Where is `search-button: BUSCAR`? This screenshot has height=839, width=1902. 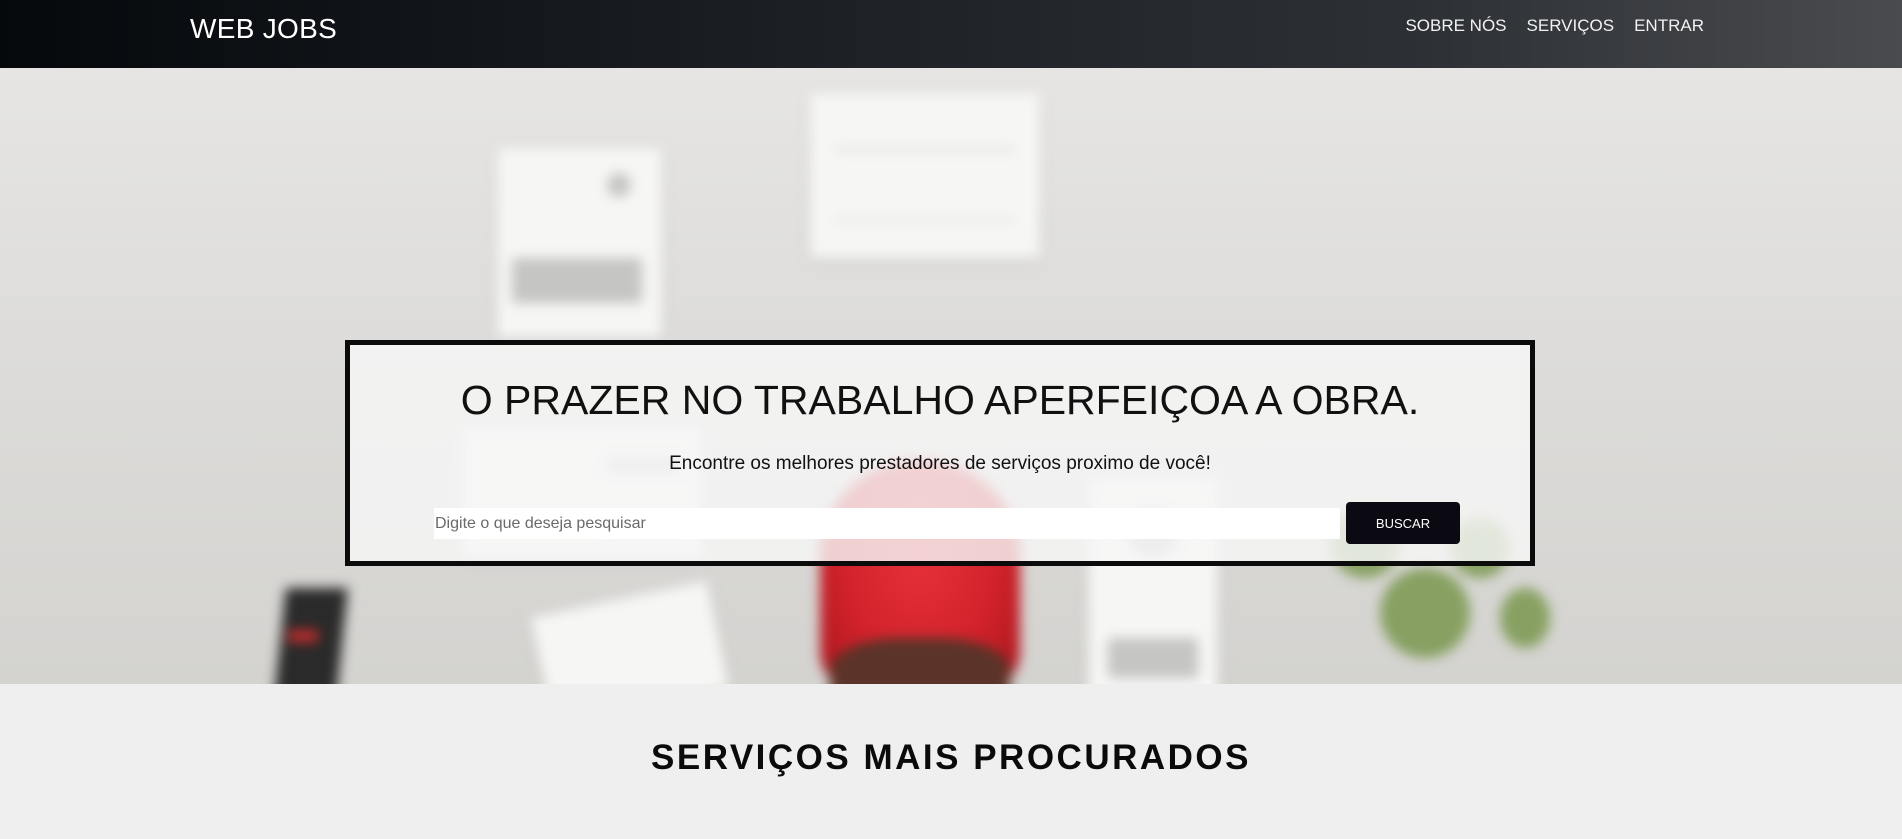 search-button: BUSCAR is located at coordinates (1403, 523).